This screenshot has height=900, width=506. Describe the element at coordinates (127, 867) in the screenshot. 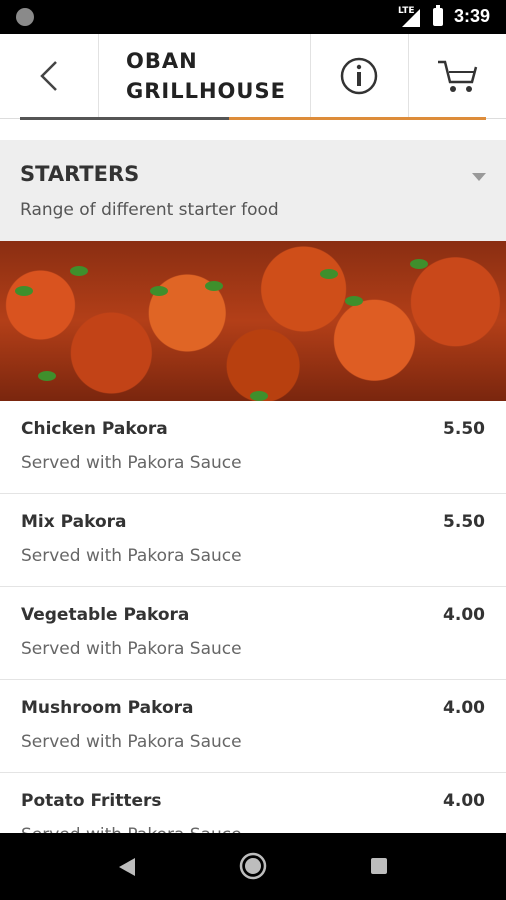

I see `nav-back-icon` at that location.